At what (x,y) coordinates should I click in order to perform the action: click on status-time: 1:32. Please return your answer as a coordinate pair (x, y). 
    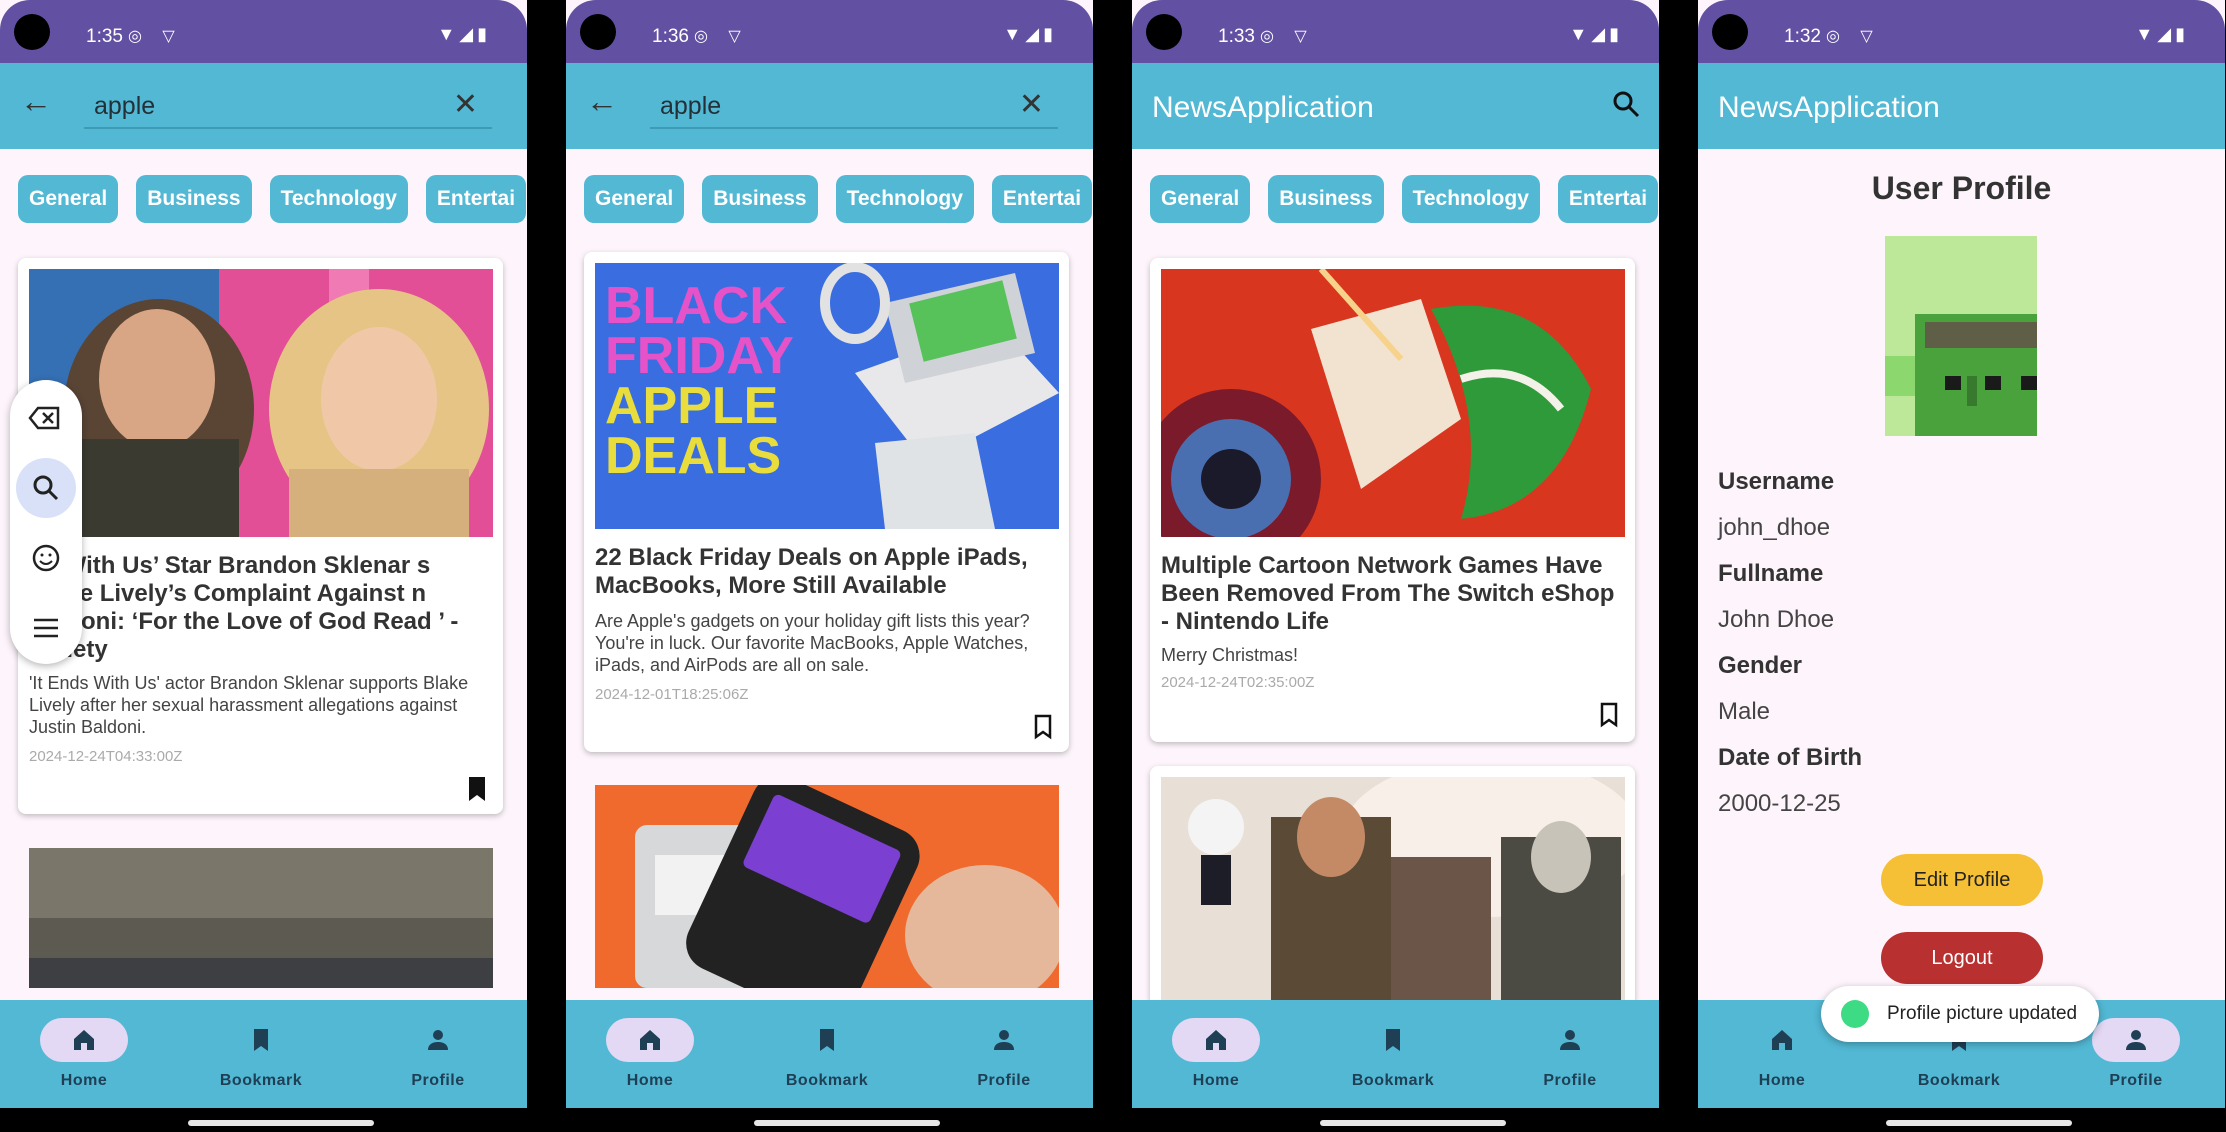
    Looking at the image, I should click on (1802, 36).